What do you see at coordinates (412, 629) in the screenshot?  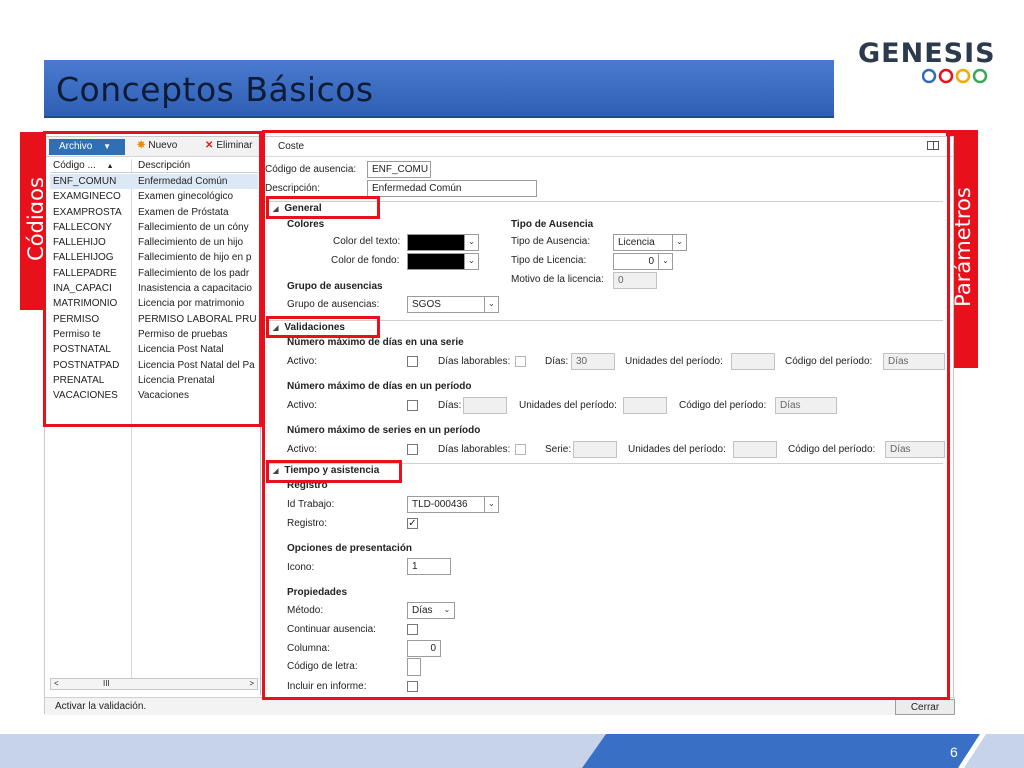 I see `continuar-ausencia-checkbox` at bounding box center [412, 629].